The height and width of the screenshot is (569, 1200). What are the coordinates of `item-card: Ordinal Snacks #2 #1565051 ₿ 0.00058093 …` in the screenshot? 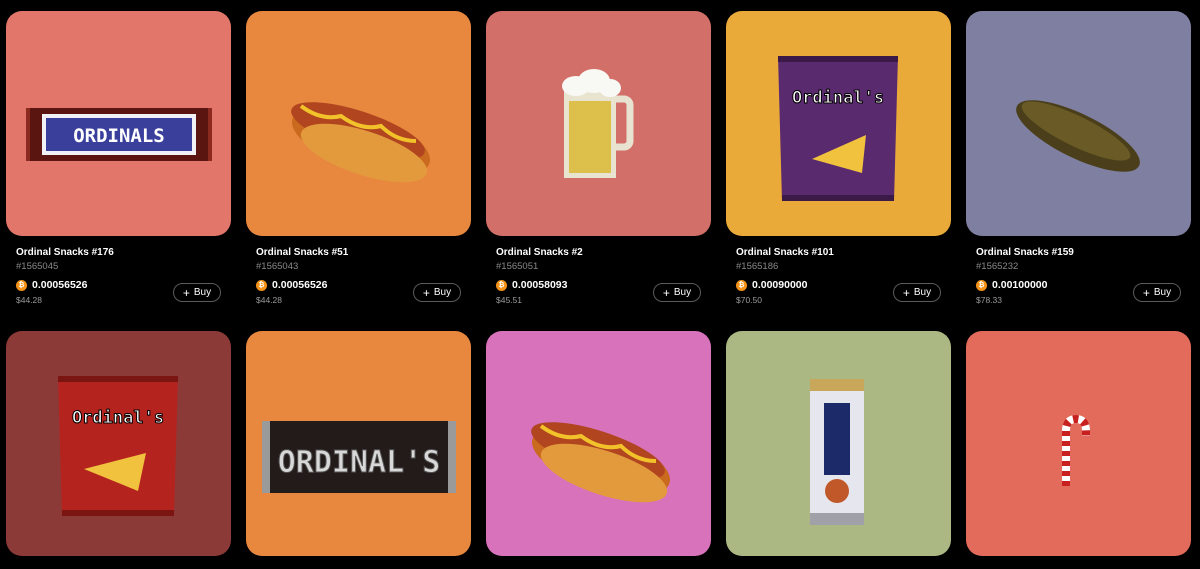 It's located at (598, 158).